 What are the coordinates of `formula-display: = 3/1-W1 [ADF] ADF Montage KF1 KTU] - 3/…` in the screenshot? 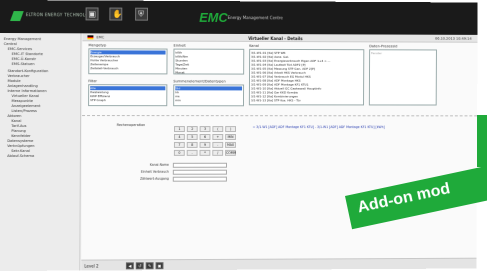 It's located at (318, 127).